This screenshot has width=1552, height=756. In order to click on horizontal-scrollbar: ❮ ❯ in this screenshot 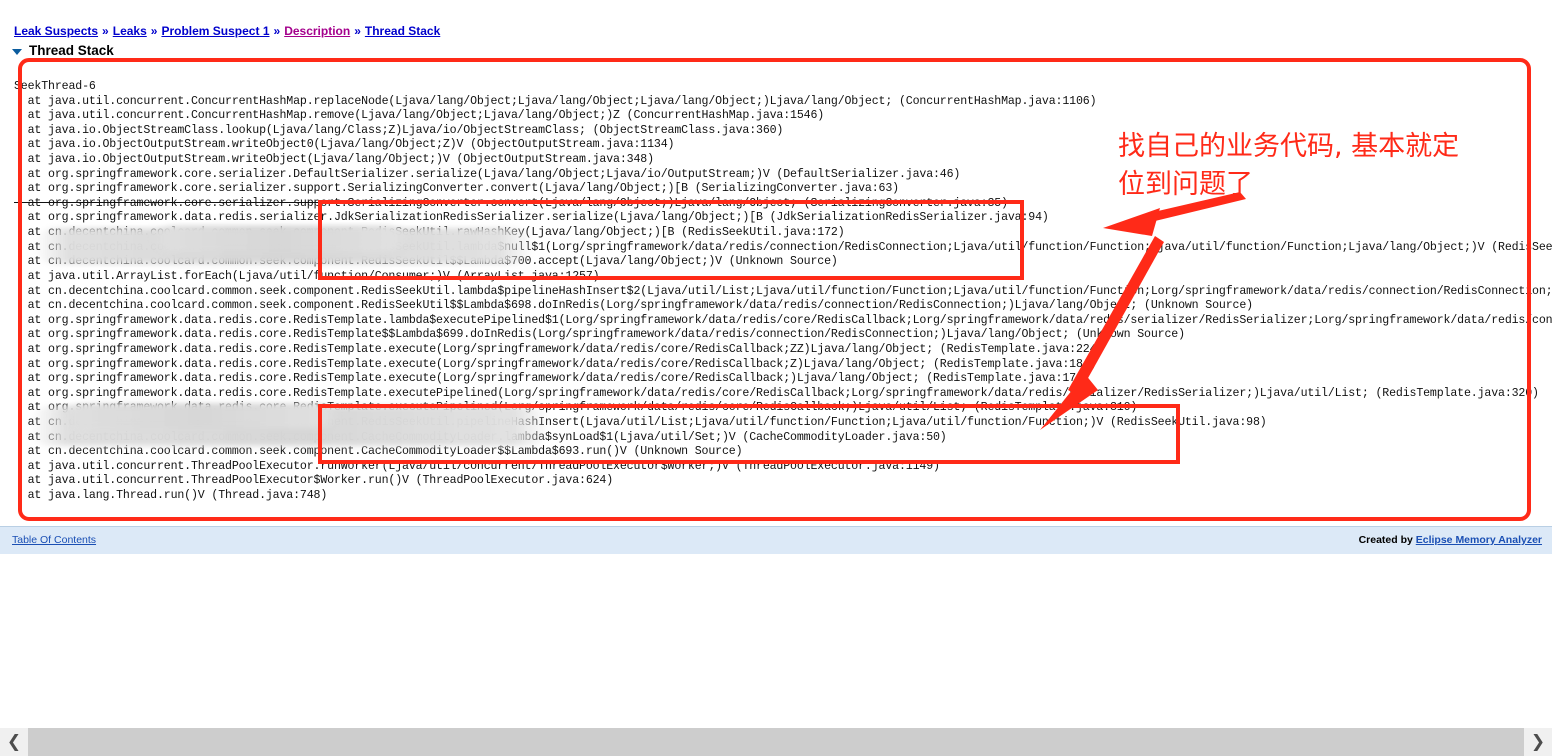, I will do `click(776, 742)`.